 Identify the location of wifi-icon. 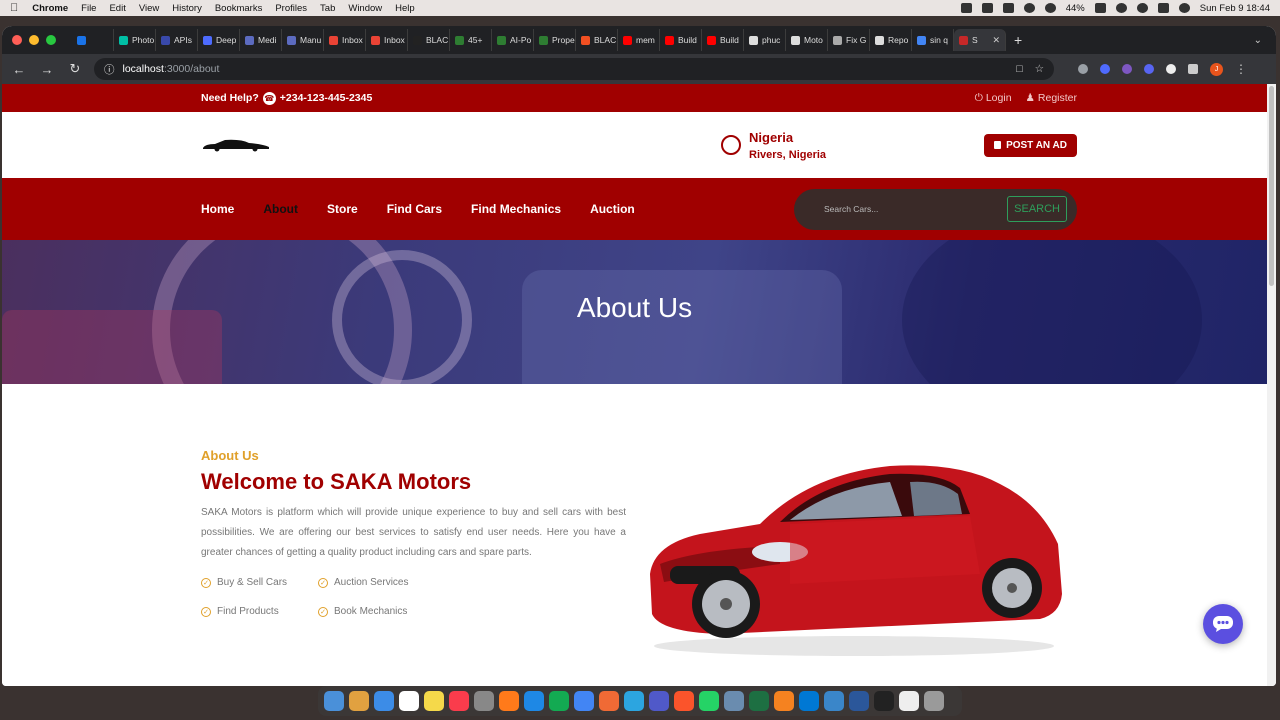
(1121, 8).